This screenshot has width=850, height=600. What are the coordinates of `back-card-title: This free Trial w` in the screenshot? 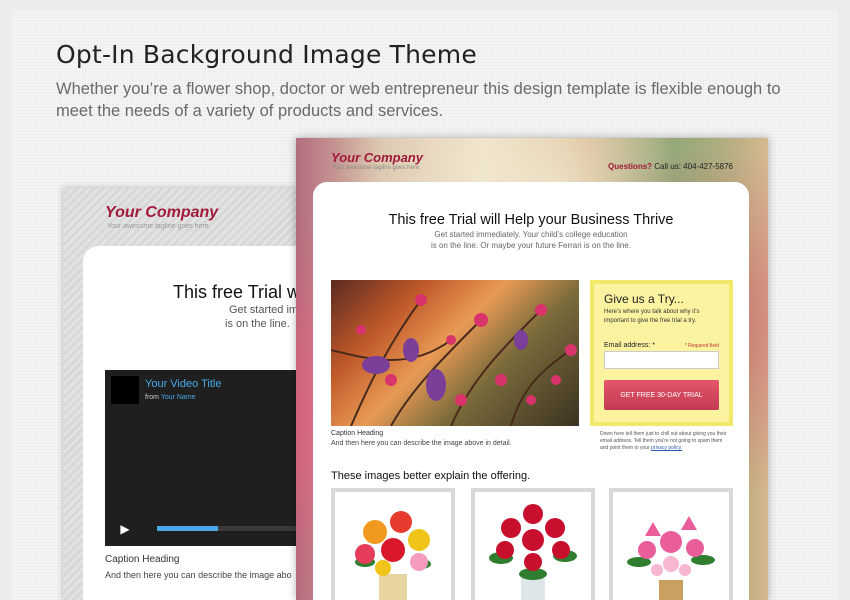 It's located at (237, 292).